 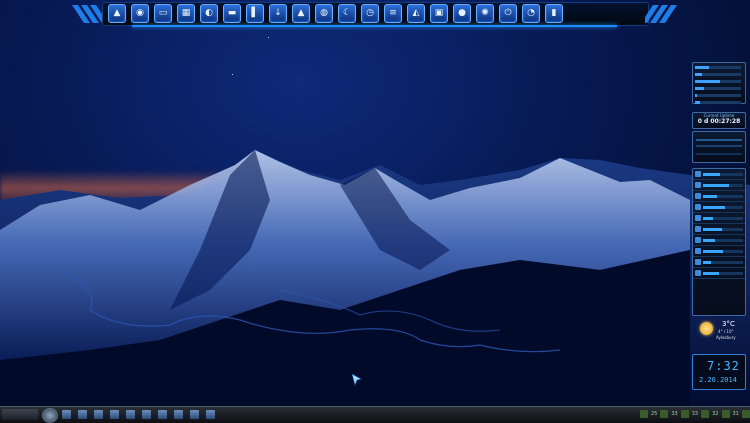 I want to click on clock-gadget: 7:32 2.26.2014, so click(x=719, y=372).